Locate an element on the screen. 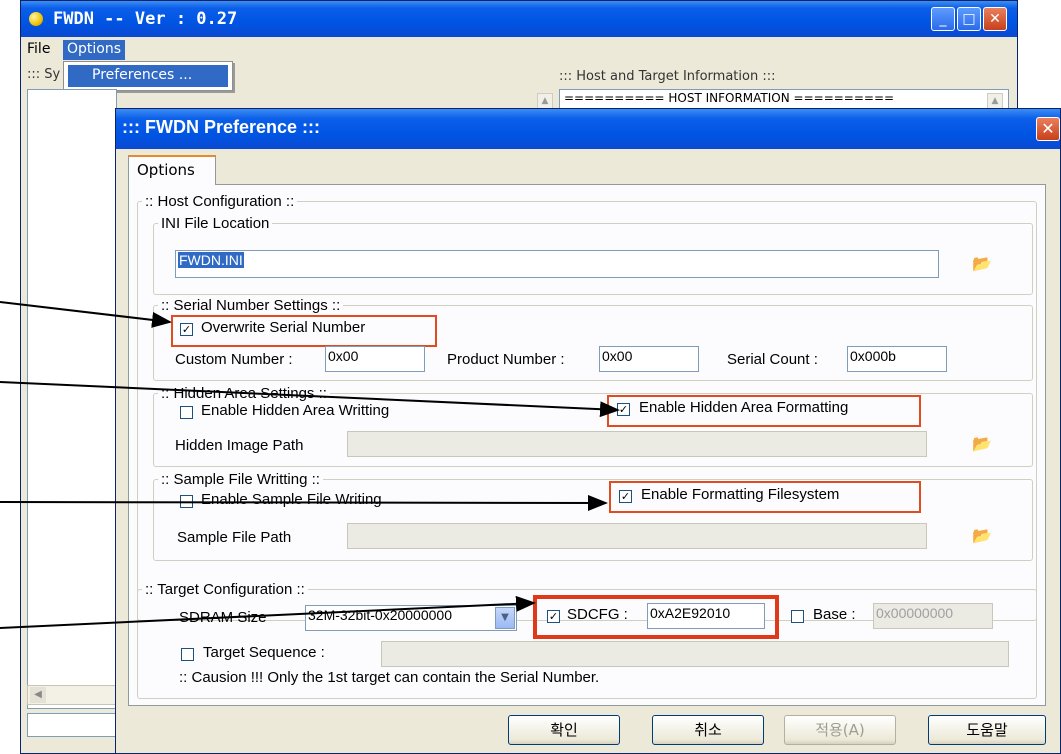  arrow-hidden-formatting is located at coordinates (310, 399).